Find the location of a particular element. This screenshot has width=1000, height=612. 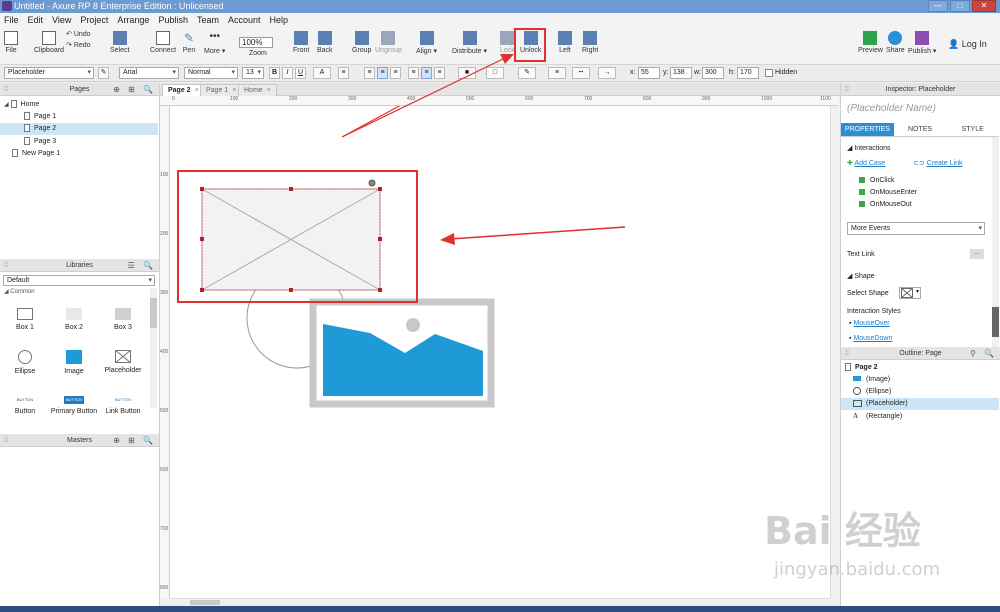

interaction-styles-label: Interaction Styles is located at coordinates (874, 311).